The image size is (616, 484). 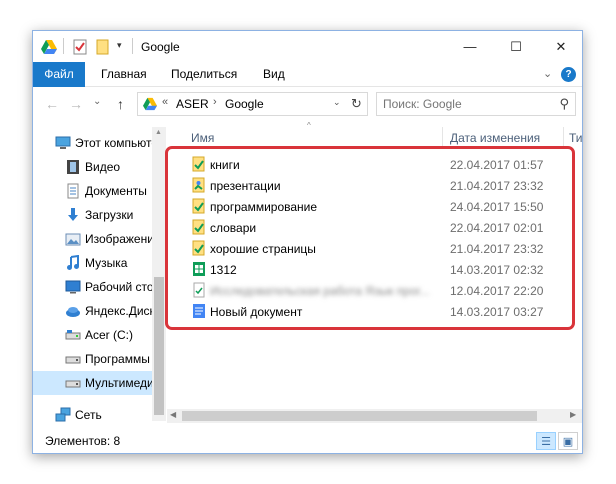 What do you see at coordinates (103, 47) in the screenshot?
I see `new-folder-icon` at bounding box center [103, 47].